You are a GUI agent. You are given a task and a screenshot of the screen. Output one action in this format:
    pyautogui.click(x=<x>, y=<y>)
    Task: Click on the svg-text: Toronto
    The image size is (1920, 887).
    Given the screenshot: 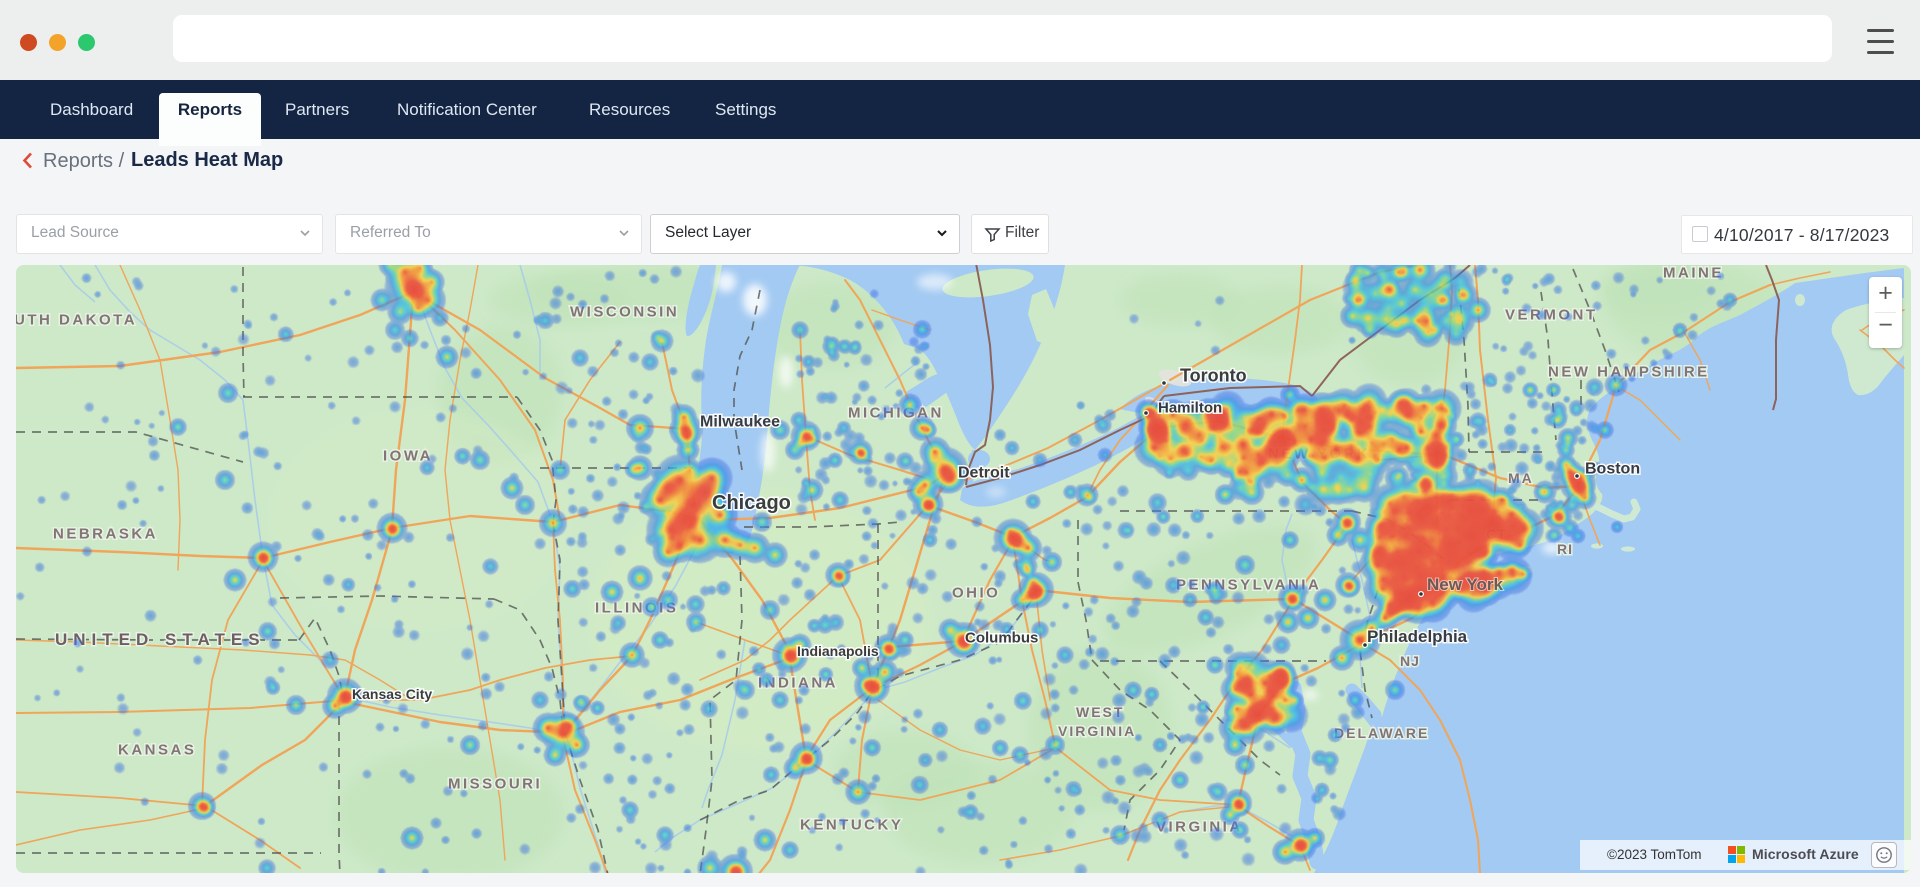 What is the action you would take?
    pyautogui.click(x=1213, y=375)
    